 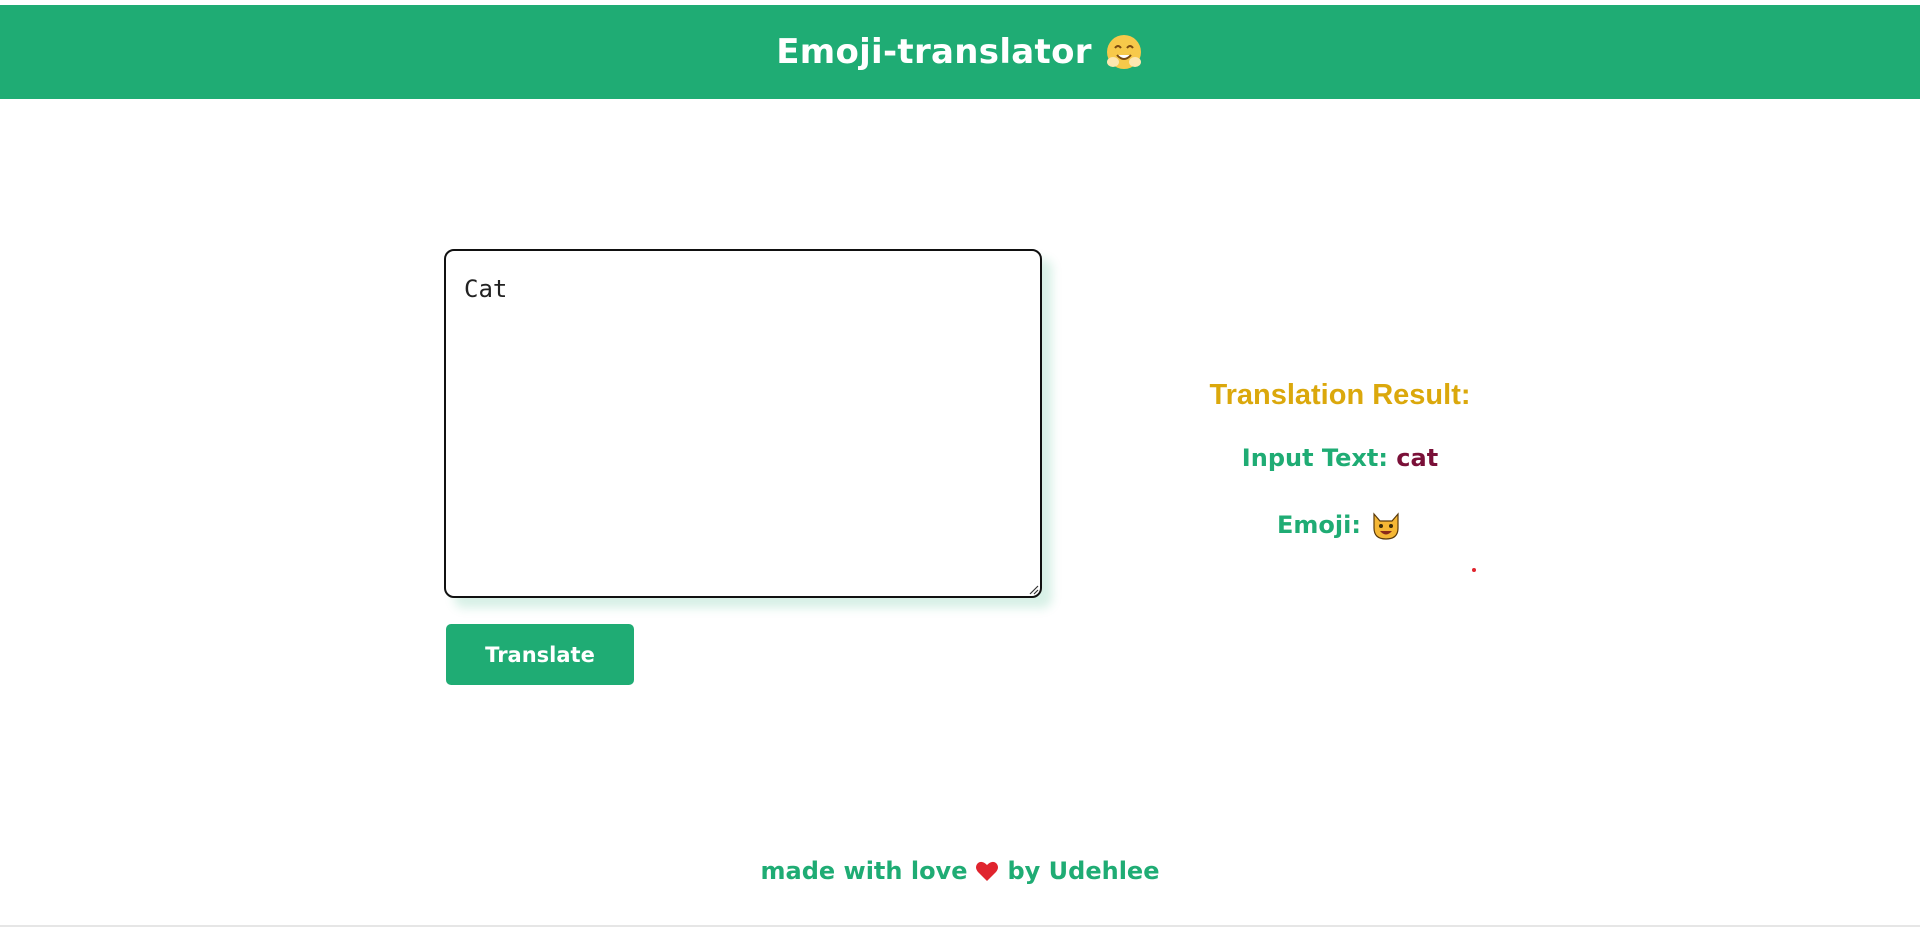 I want to click on emoji-label: Emoji:, so click(x=1319, y=525).